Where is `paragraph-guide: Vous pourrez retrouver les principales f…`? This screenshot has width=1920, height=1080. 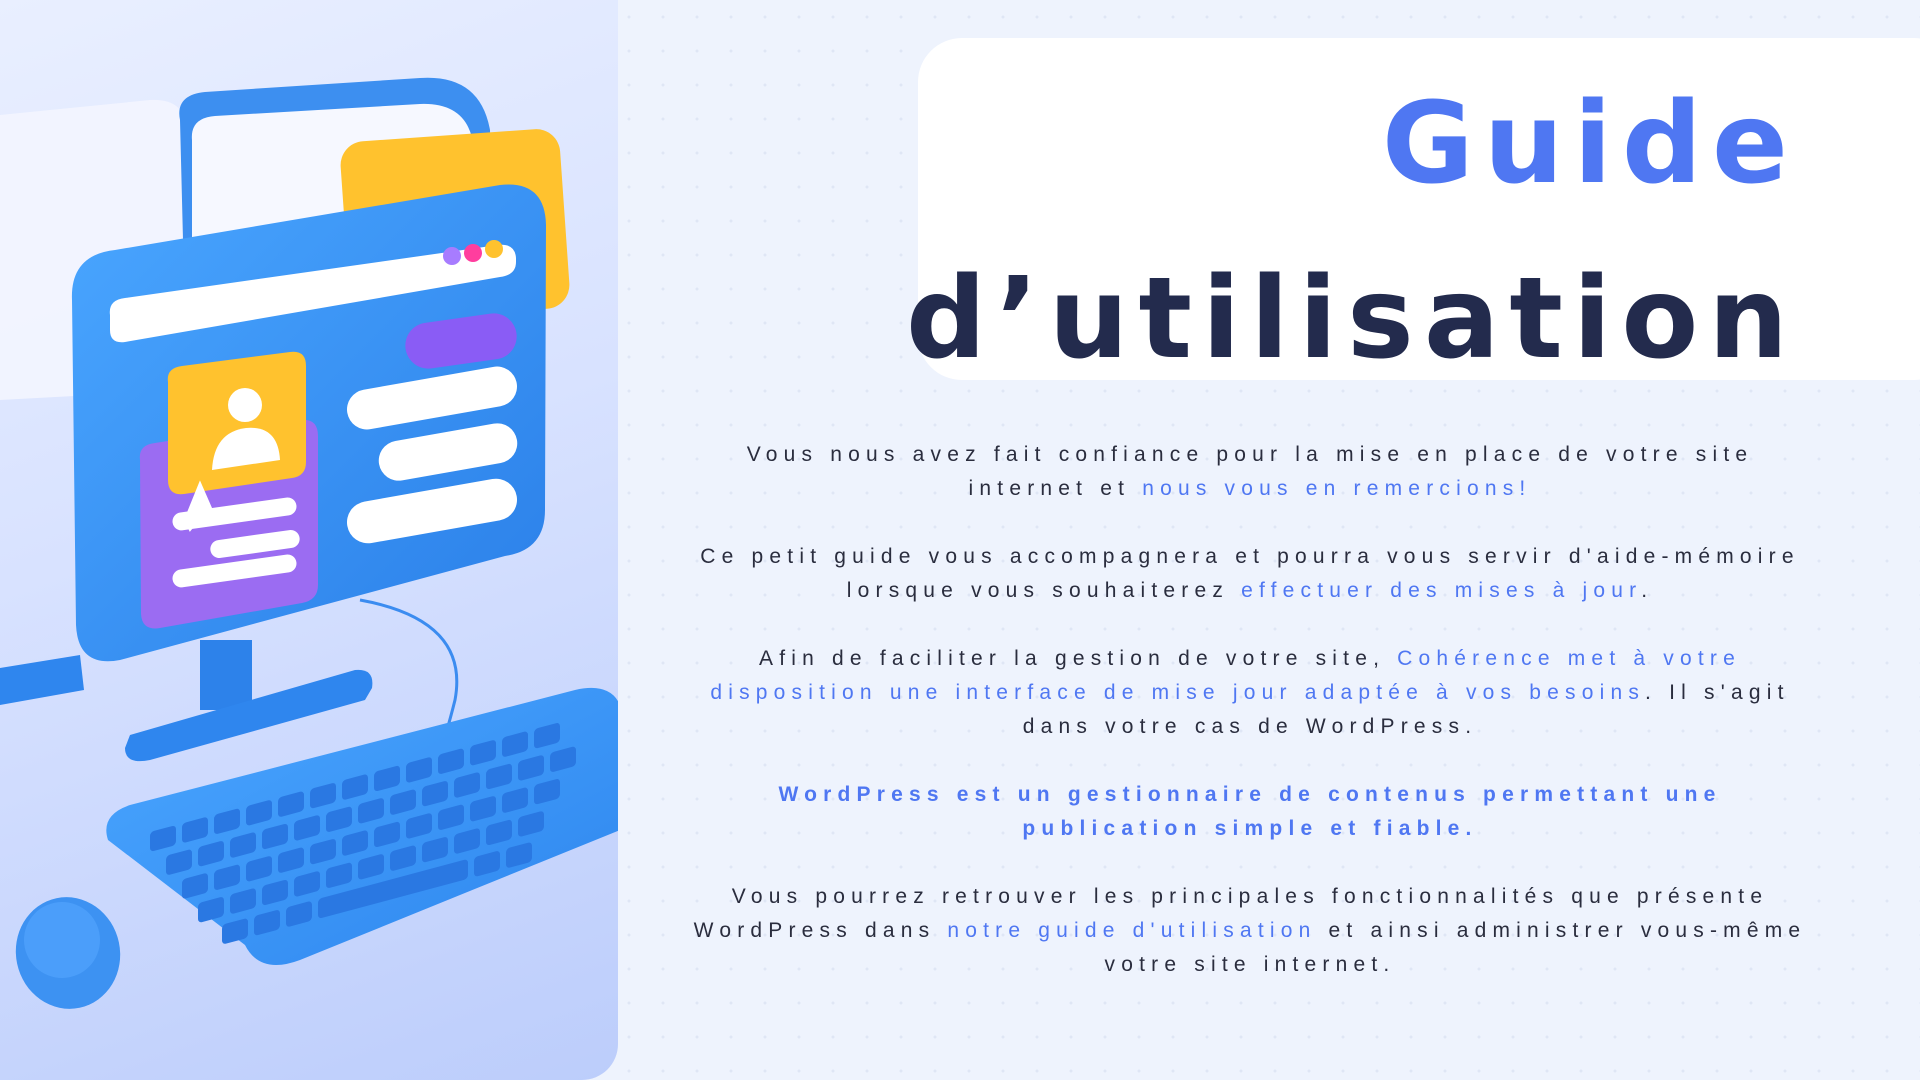
paragraph-guide: Vous pourrez retrouver les principales f… is located at coordinates (1250, 931).